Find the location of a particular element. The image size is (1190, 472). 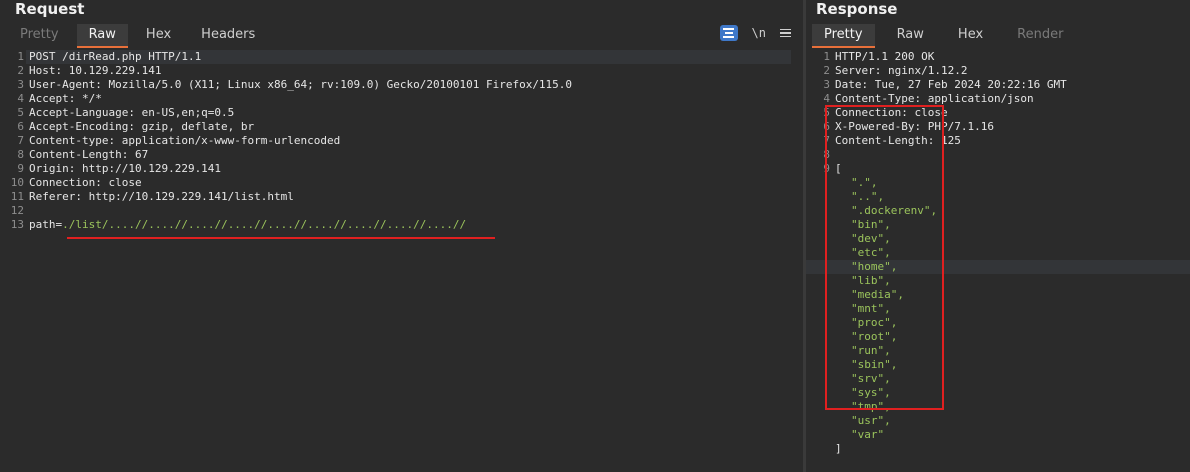

line-text: POST /dirRead.php HTTP/1.1 is located at coordinates (115, 56).